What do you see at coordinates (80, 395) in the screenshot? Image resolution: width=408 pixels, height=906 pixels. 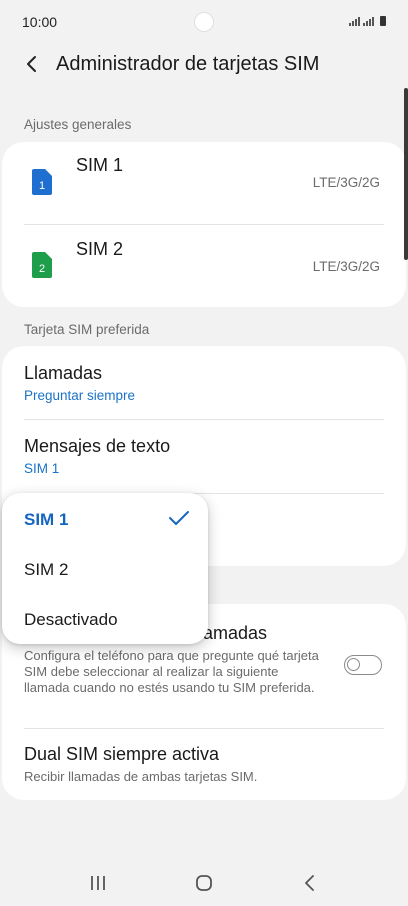 I see `calls-value: Preguntar siempre` at bounding box center [80, 395].